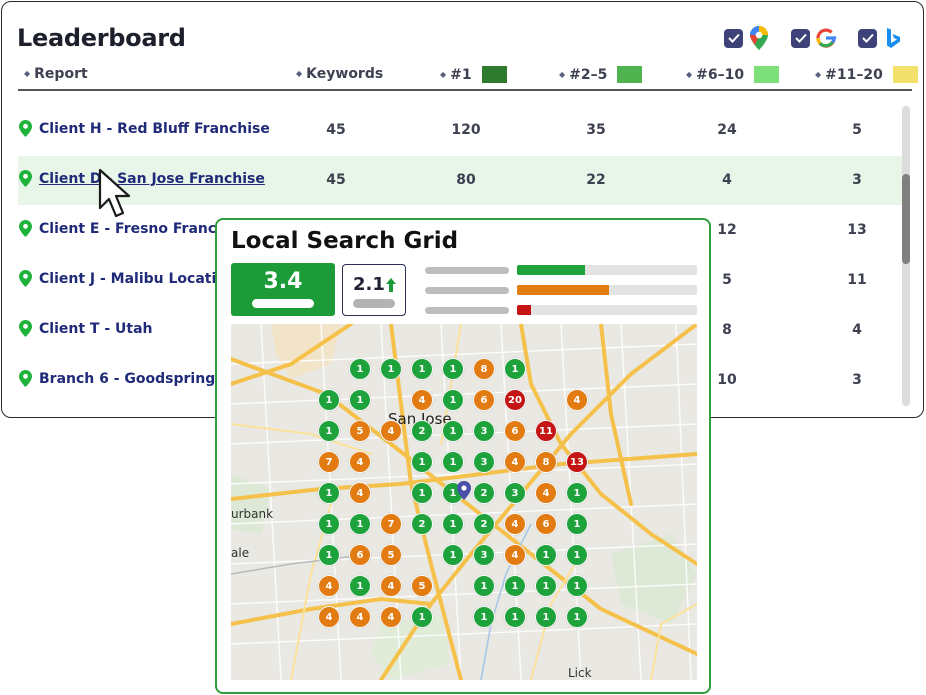 The height and width of the screenshot is (695, 926). What do you see at coordinates (814, 38) in the screenshot?
I see `source-toggle-google` at bounding box center [814, 38].